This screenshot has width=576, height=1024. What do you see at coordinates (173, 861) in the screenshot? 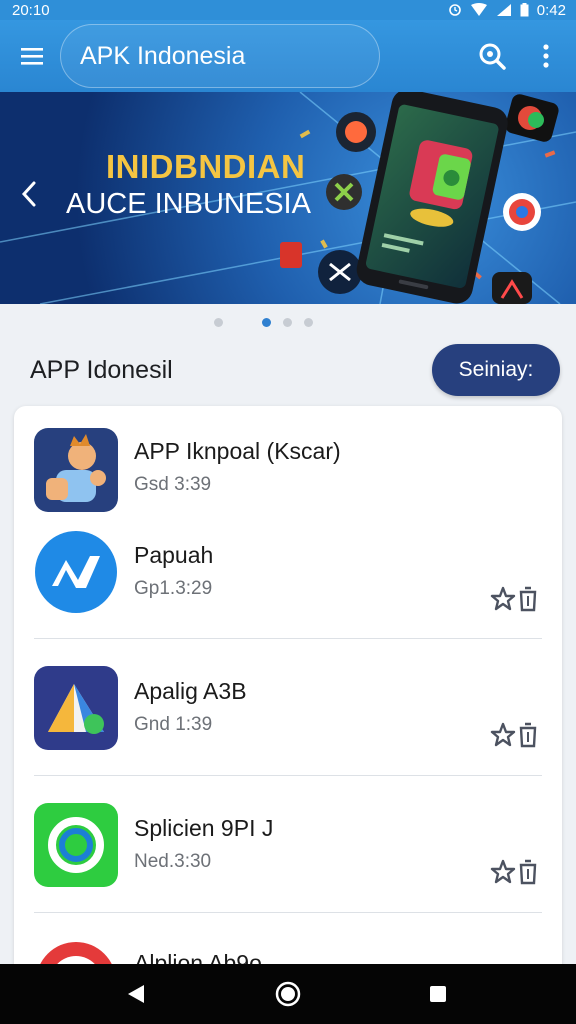
I see `app-meta: Ned.3:30` at bounding box center [173, 861].